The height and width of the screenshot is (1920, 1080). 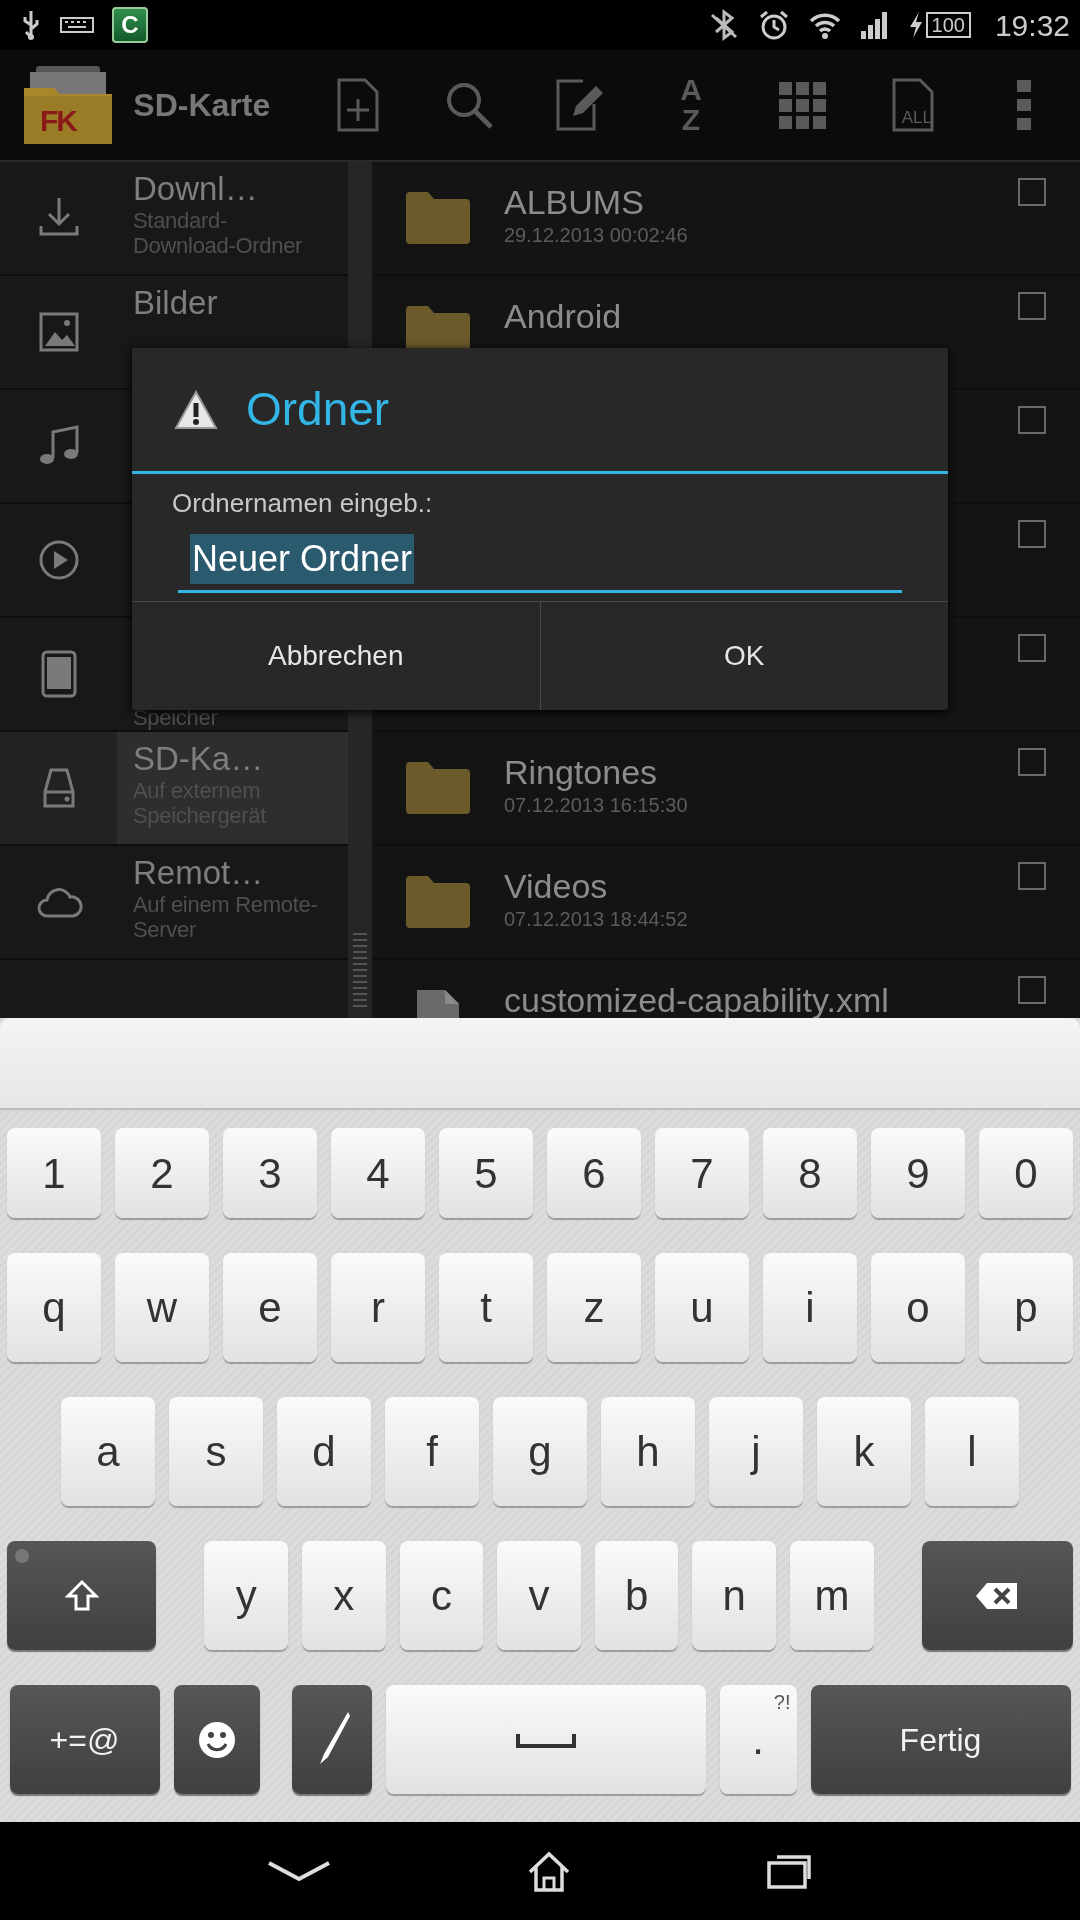 I want to click on field-label: Ordnernamen eingeb.:, so click(x=302, y=503).